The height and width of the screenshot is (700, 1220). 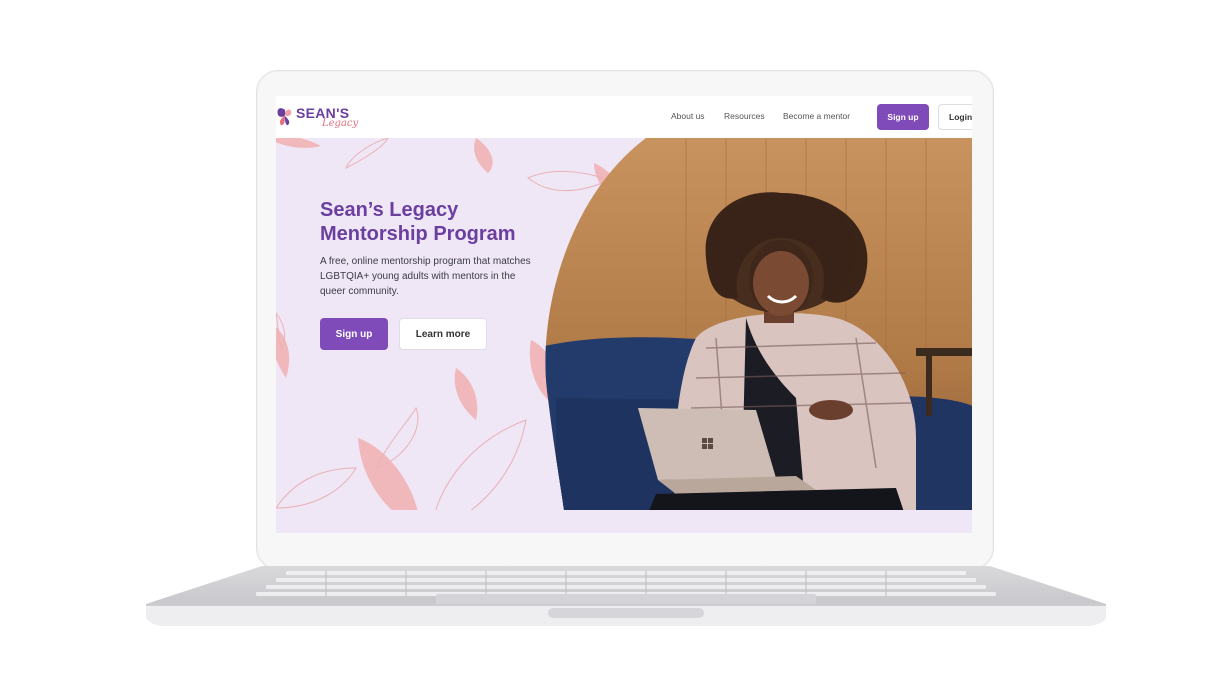 I want to click on laptop-base, so click(x=626, y=596).